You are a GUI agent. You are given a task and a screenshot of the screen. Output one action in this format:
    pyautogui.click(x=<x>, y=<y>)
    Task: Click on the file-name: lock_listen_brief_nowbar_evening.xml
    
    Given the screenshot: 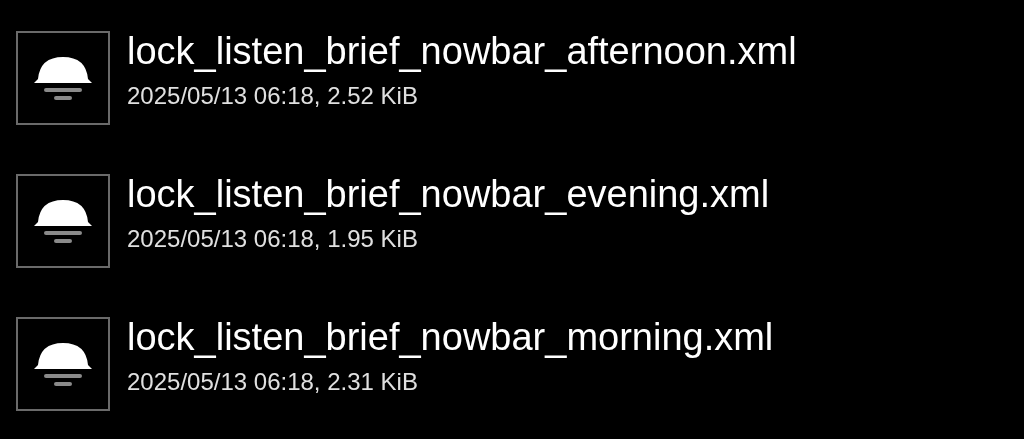 What is the action you would take?
    pyautogui.click(x=448, y=194)
    